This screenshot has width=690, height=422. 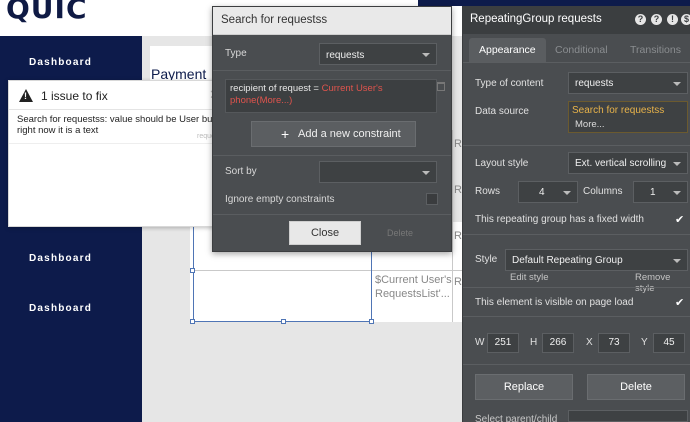 What do you see at coordinates (285, 134) in the screenshot?
I see `plus-icon: +` at bounding box center [285, 134].